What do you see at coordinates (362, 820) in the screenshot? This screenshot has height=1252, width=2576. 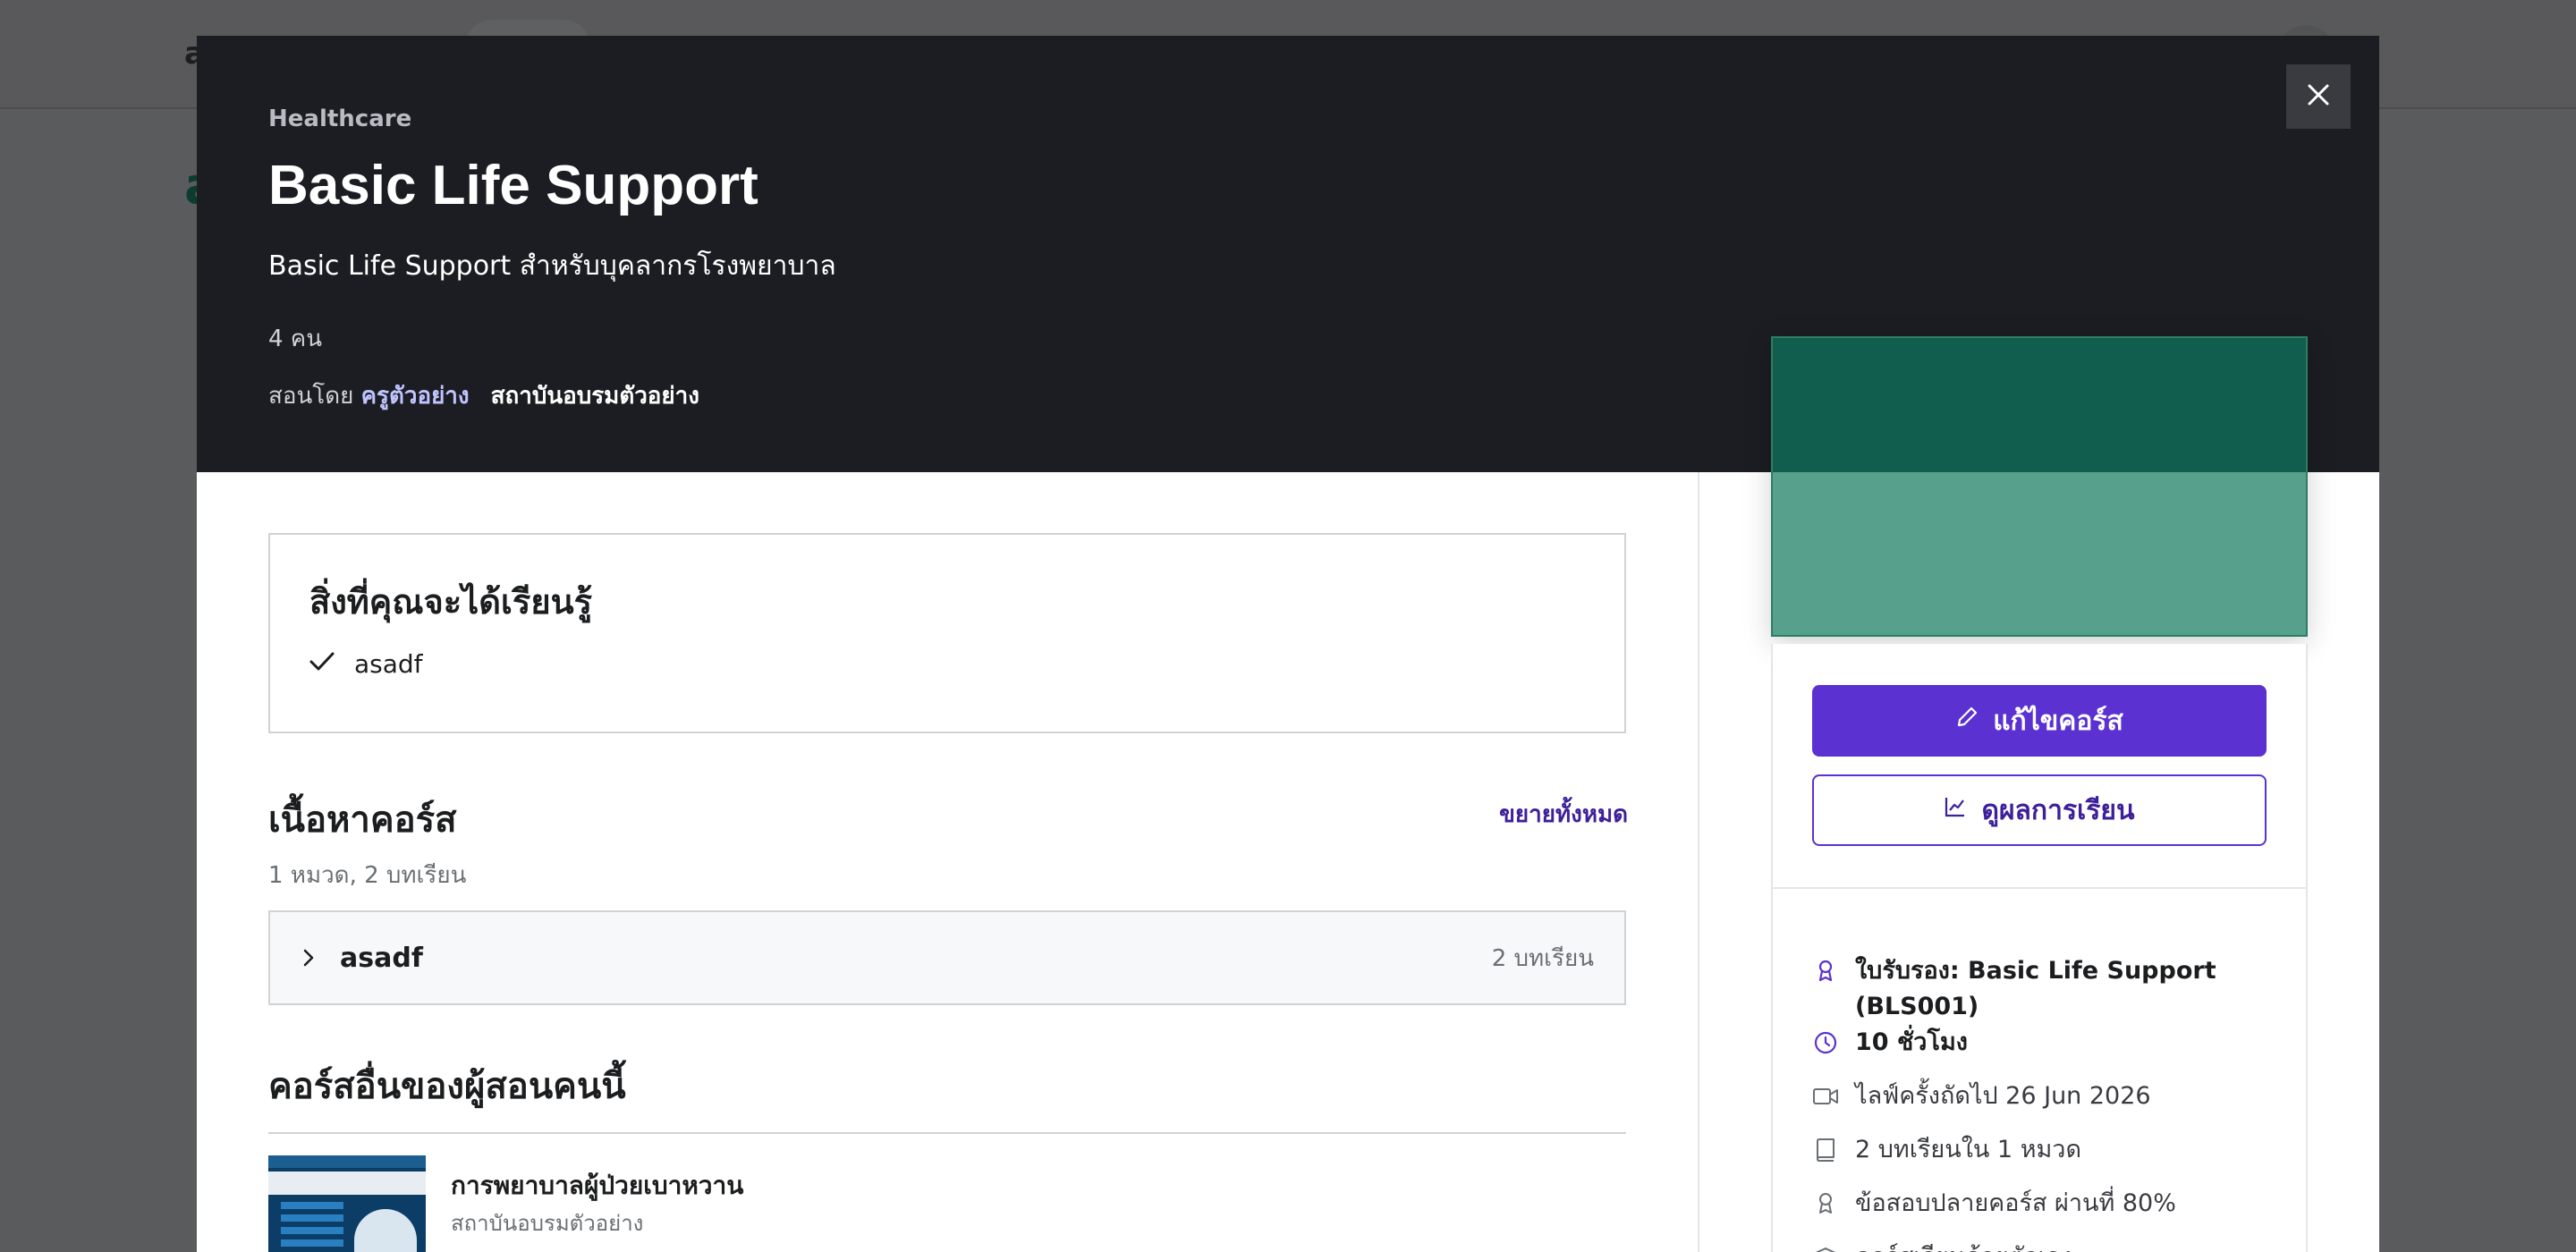 I see `course-content-title: เนื้อหาคอร์ส` at bounding box center [362, 820].